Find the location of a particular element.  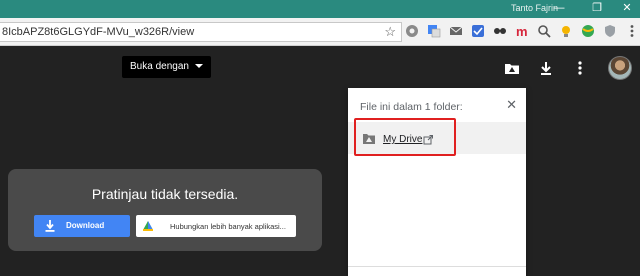

m-logo-icon: m is located at coordinates (522, 31).